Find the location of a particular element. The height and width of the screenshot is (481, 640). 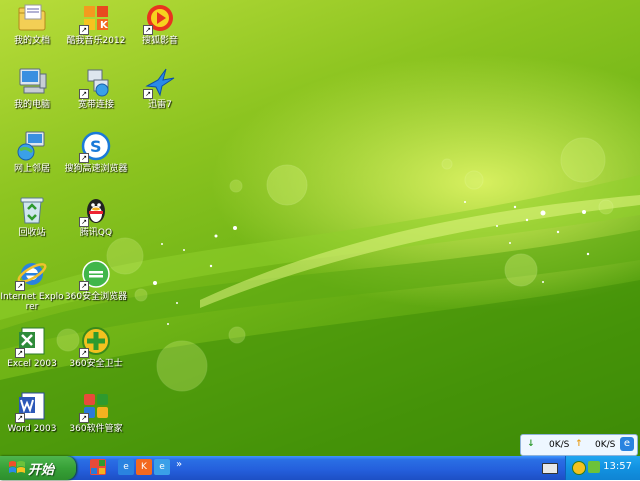

icon-label: 360安全卫士 is located at coordinates (96, 364).